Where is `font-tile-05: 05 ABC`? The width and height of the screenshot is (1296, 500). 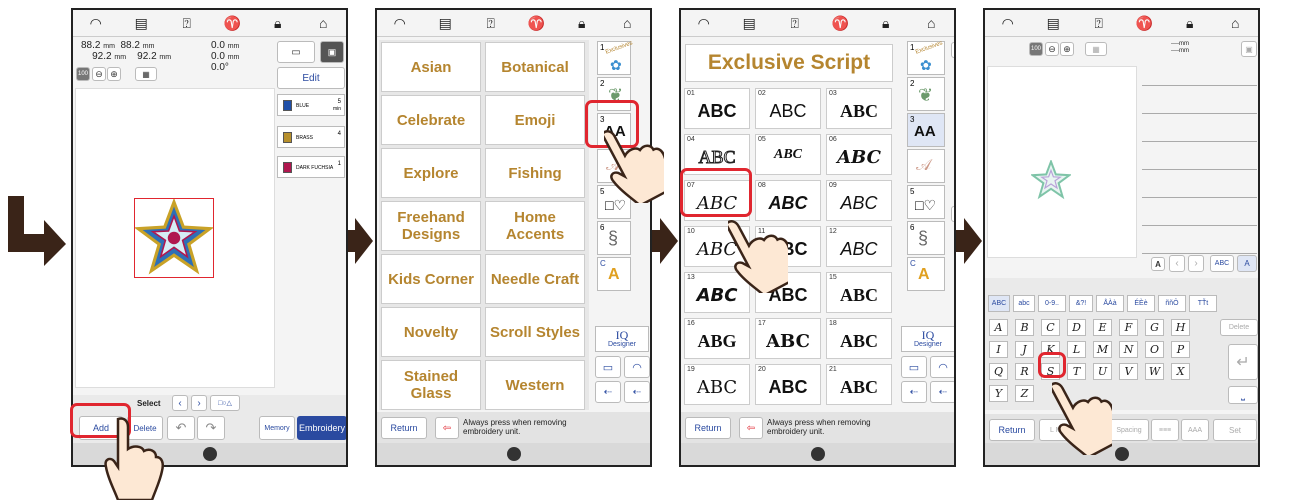
font-tile-05: 05 ABC is located at coordinates (788, 154).